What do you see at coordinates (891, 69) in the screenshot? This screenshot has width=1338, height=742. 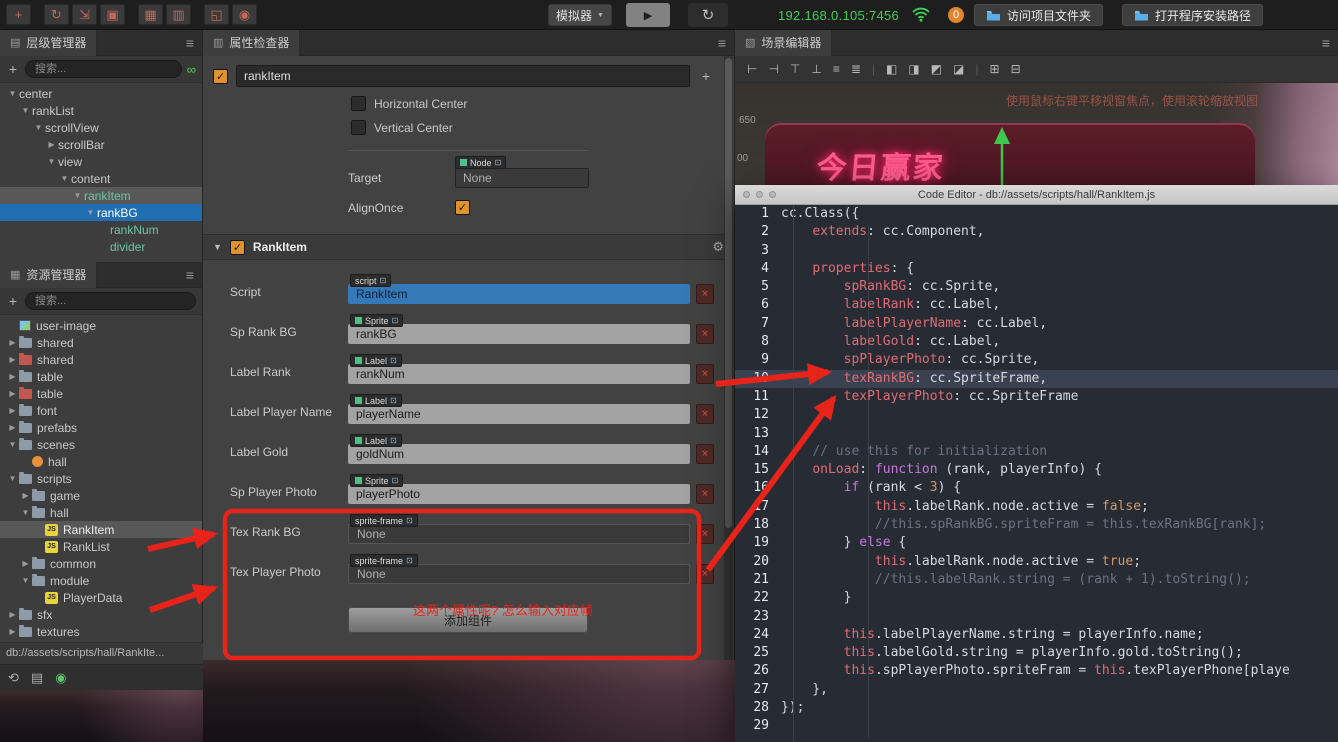 I see `distribute-left-icon: ◧` at bounding box center [891, 69].